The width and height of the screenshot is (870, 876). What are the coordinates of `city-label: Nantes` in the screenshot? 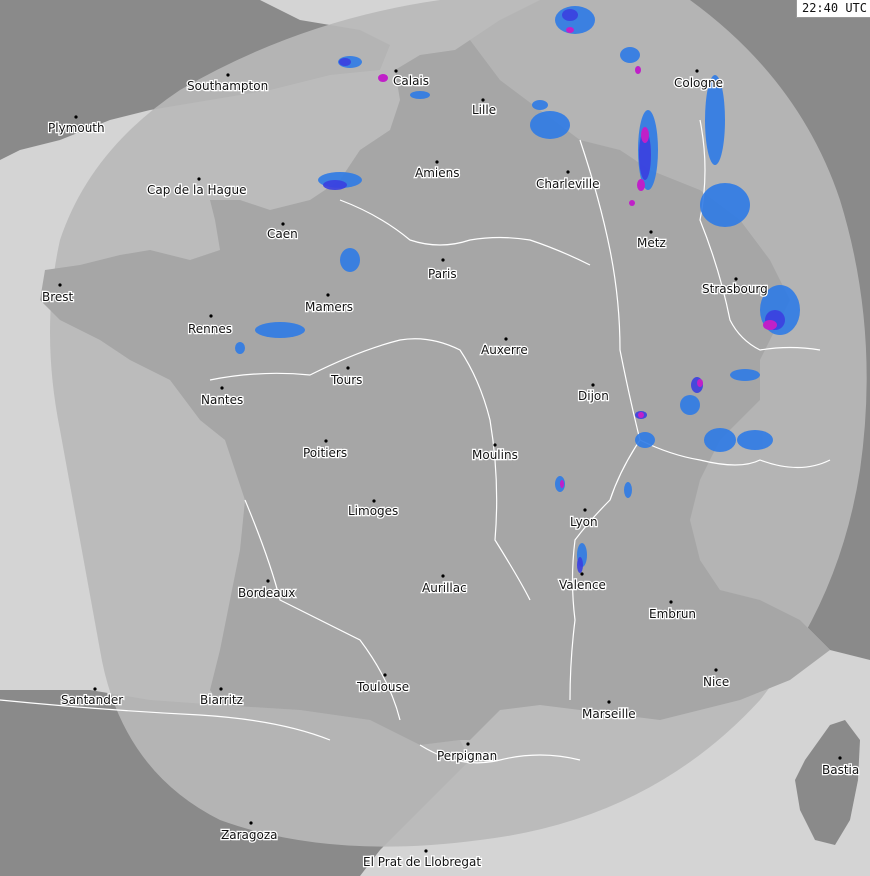 It's located at (222, 400).